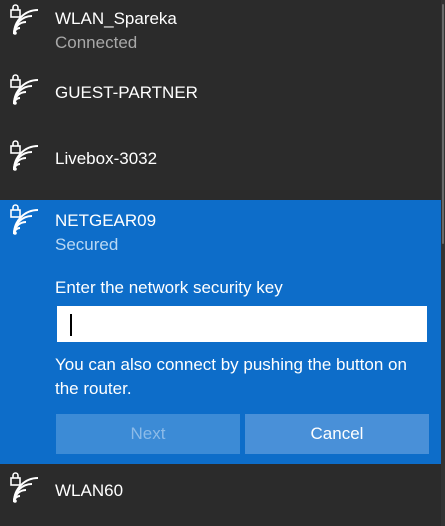  I want to click on text-caret, so click(71, 325).